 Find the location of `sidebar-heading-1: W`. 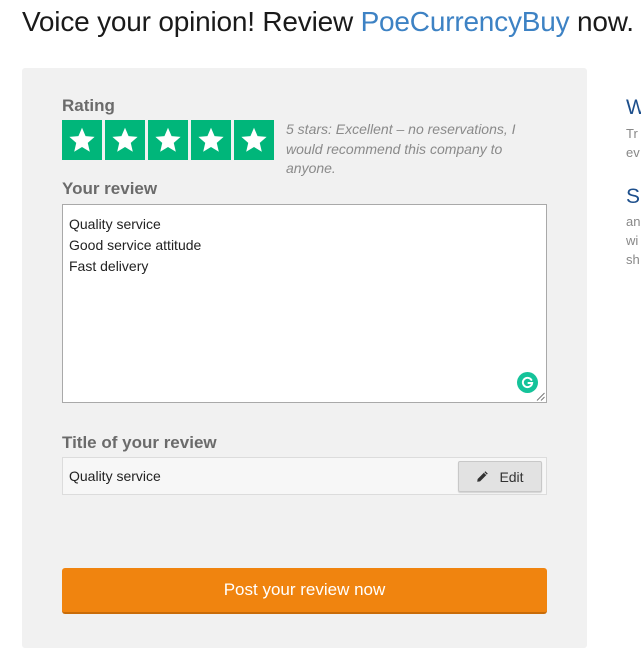

sidebar-heading-1: W is located at coordinates (633, 107).